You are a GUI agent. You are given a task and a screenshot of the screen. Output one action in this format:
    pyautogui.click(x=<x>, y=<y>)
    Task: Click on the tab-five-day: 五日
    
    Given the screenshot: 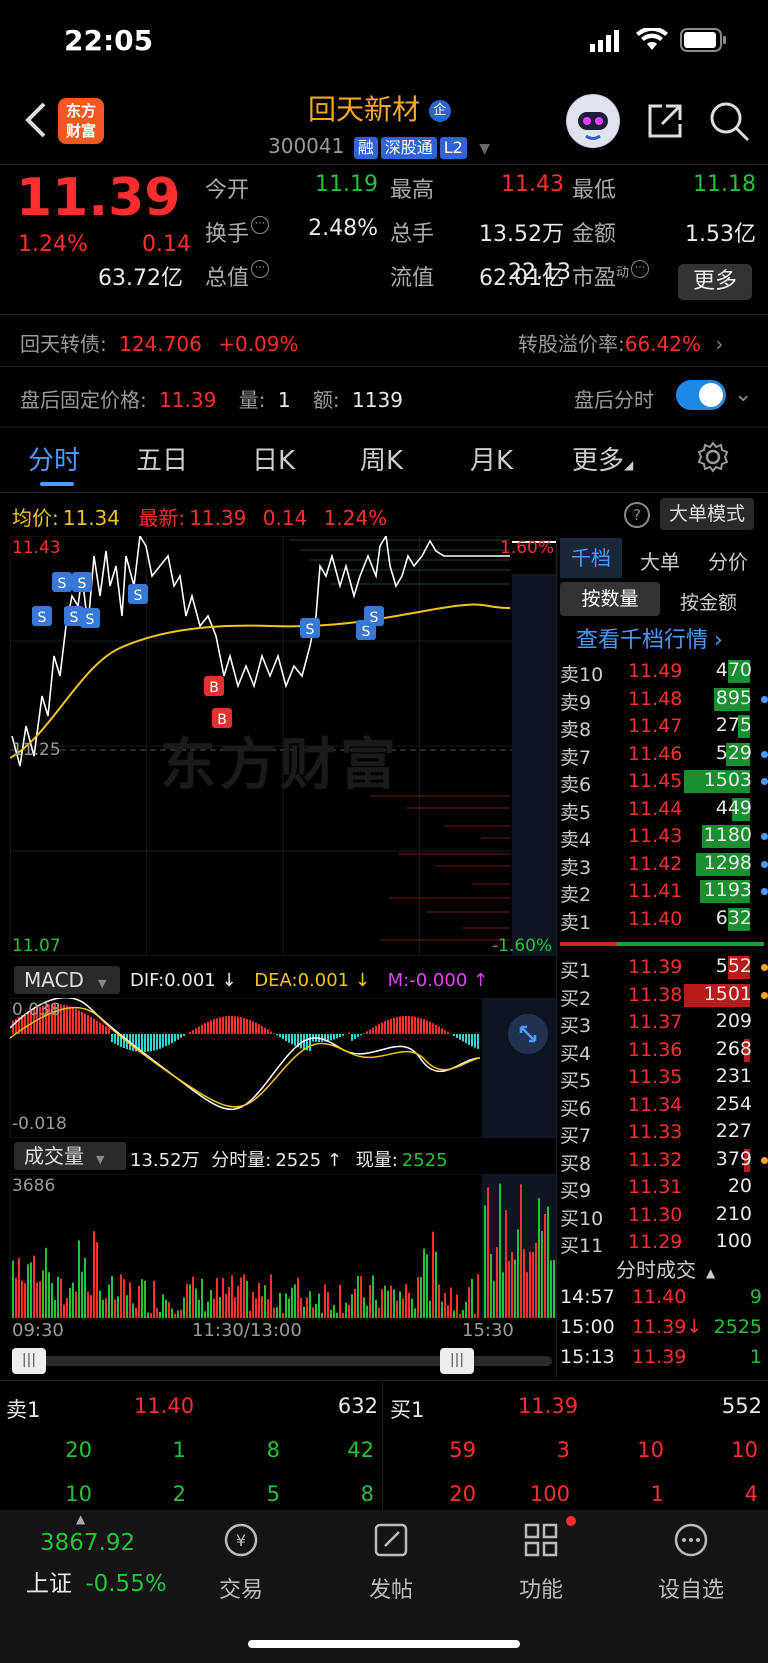 What is the action you would take?
    pyautogui.click(x=162, y=458)
    